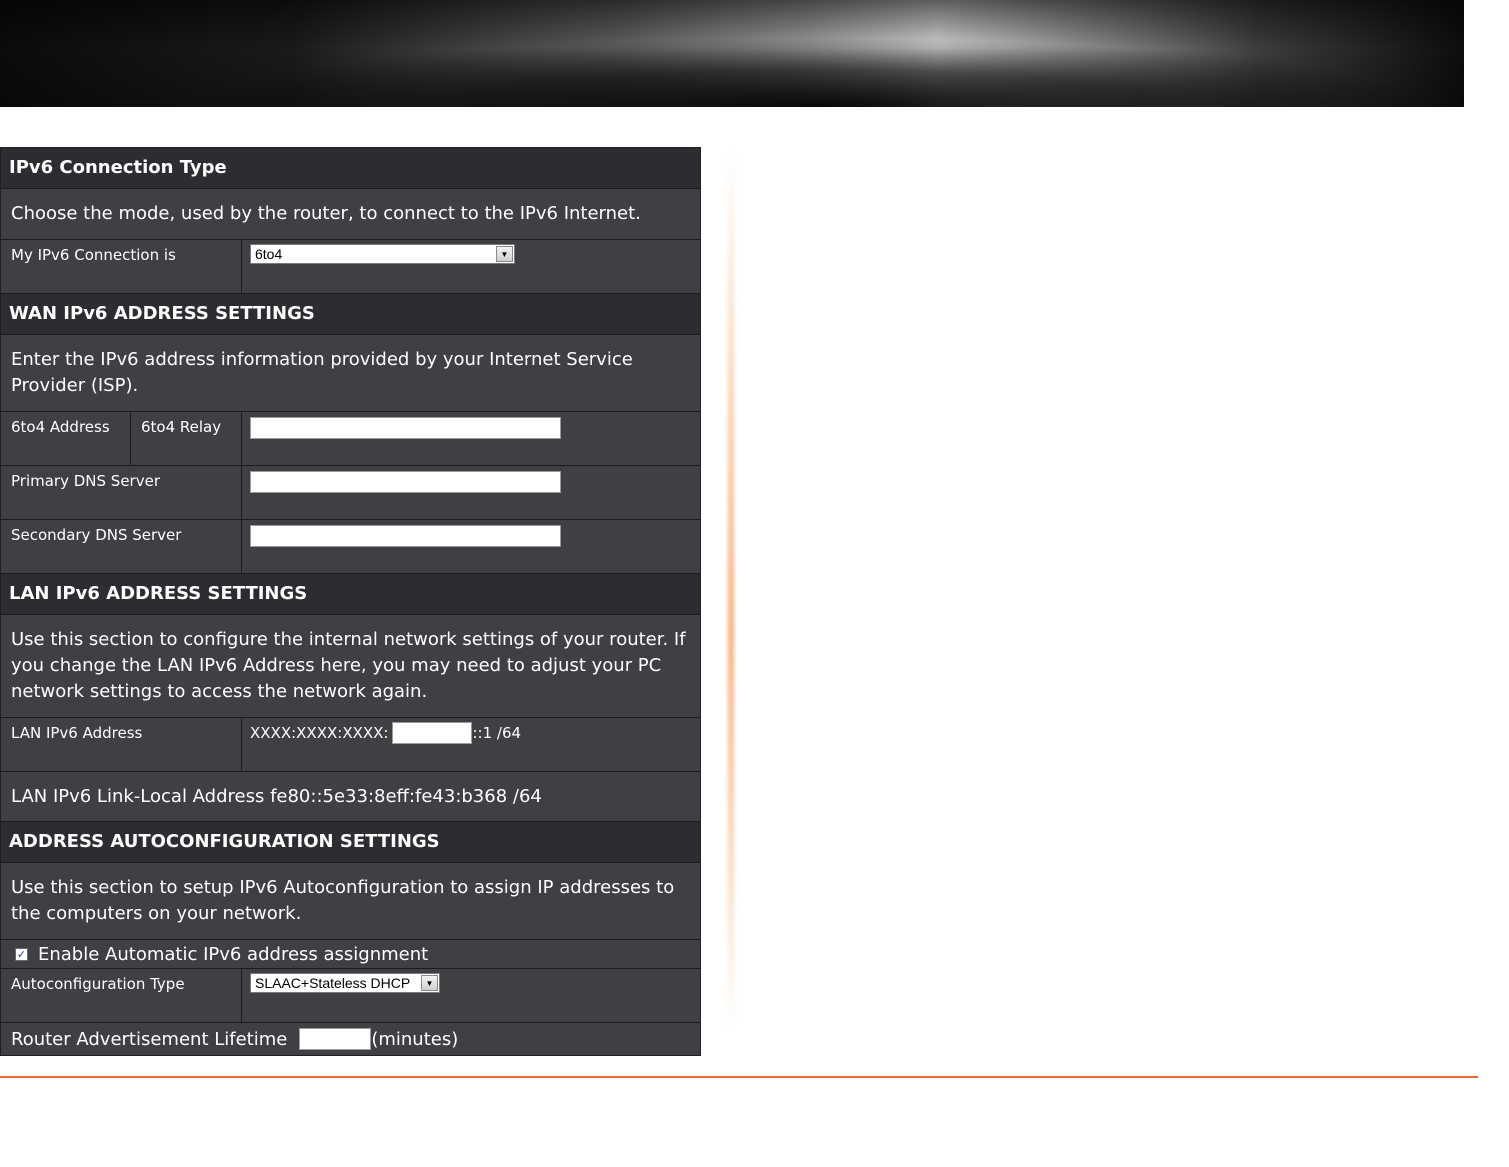 This screenshot has height=1167, width=1509. What do you see at coordinates (432, 733) in the screenshot?
I see `lan-address-input` at bounding box center [432, 733].